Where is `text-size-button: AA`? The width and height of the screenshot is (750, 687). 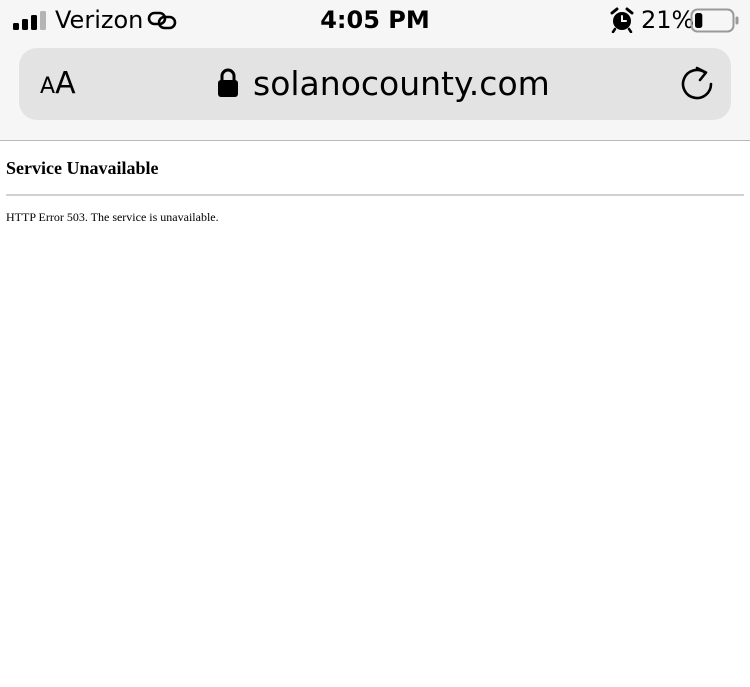
text-size-button: AA is located at coordinates (58, 84).